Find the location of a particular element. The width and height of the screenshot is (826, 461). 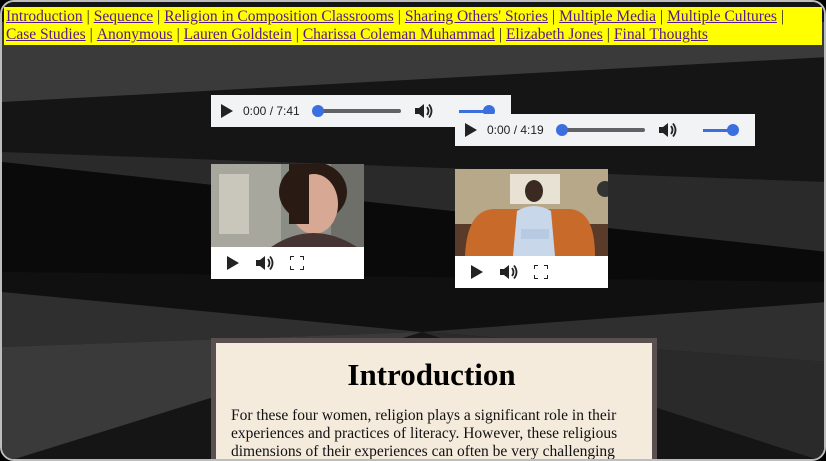

nav-link-sharing-others-stories: Sharing Others' Stories is located at coordinates (476, 16).